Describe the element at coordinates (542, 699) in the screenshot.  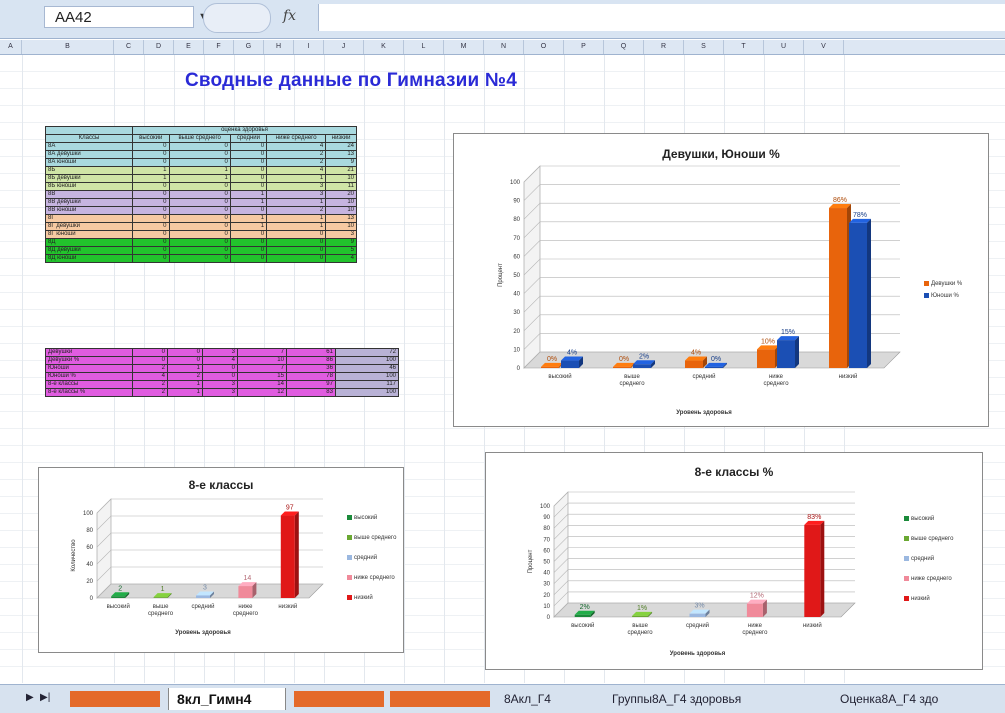
I see `sheet-tab: 8Акл_Г4` at that location.